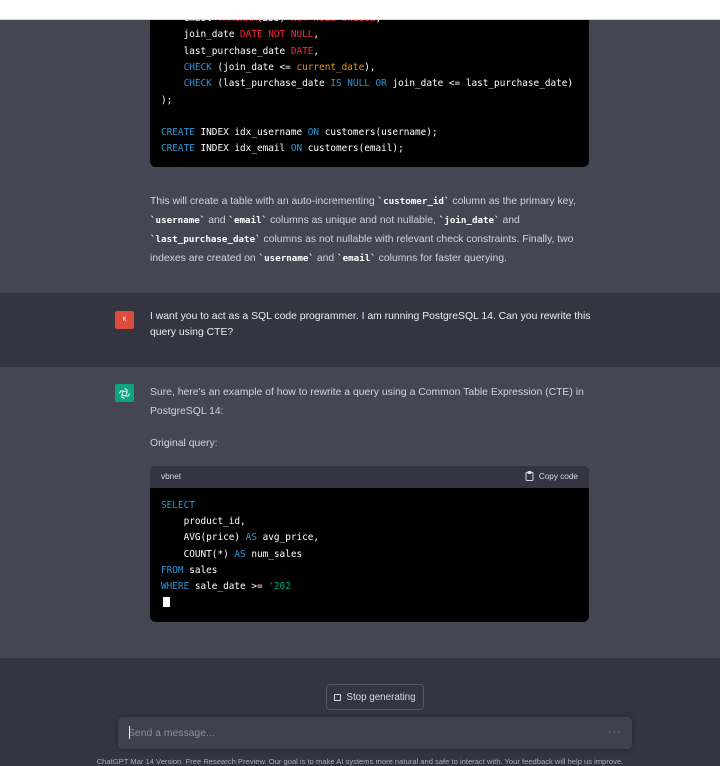  I want to click on explanation-fragment: columns for faster querying., so click(441, 258).